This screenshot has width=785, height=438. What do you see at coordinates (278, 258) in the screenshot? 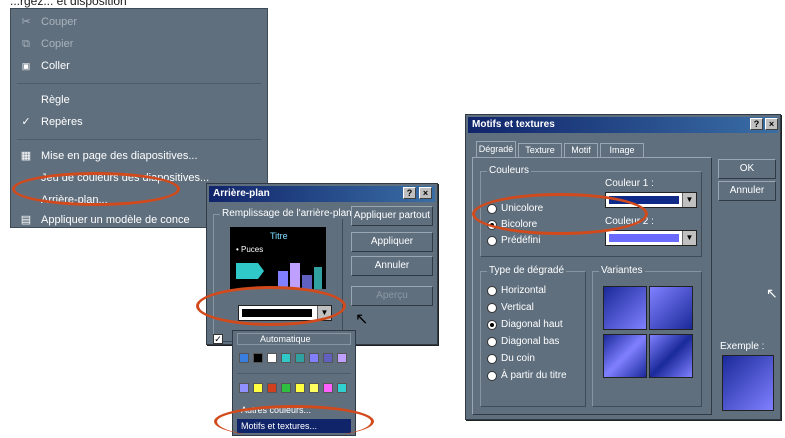
I see `slide-preview: Titre • Puces` at bounding box center [278, 258].